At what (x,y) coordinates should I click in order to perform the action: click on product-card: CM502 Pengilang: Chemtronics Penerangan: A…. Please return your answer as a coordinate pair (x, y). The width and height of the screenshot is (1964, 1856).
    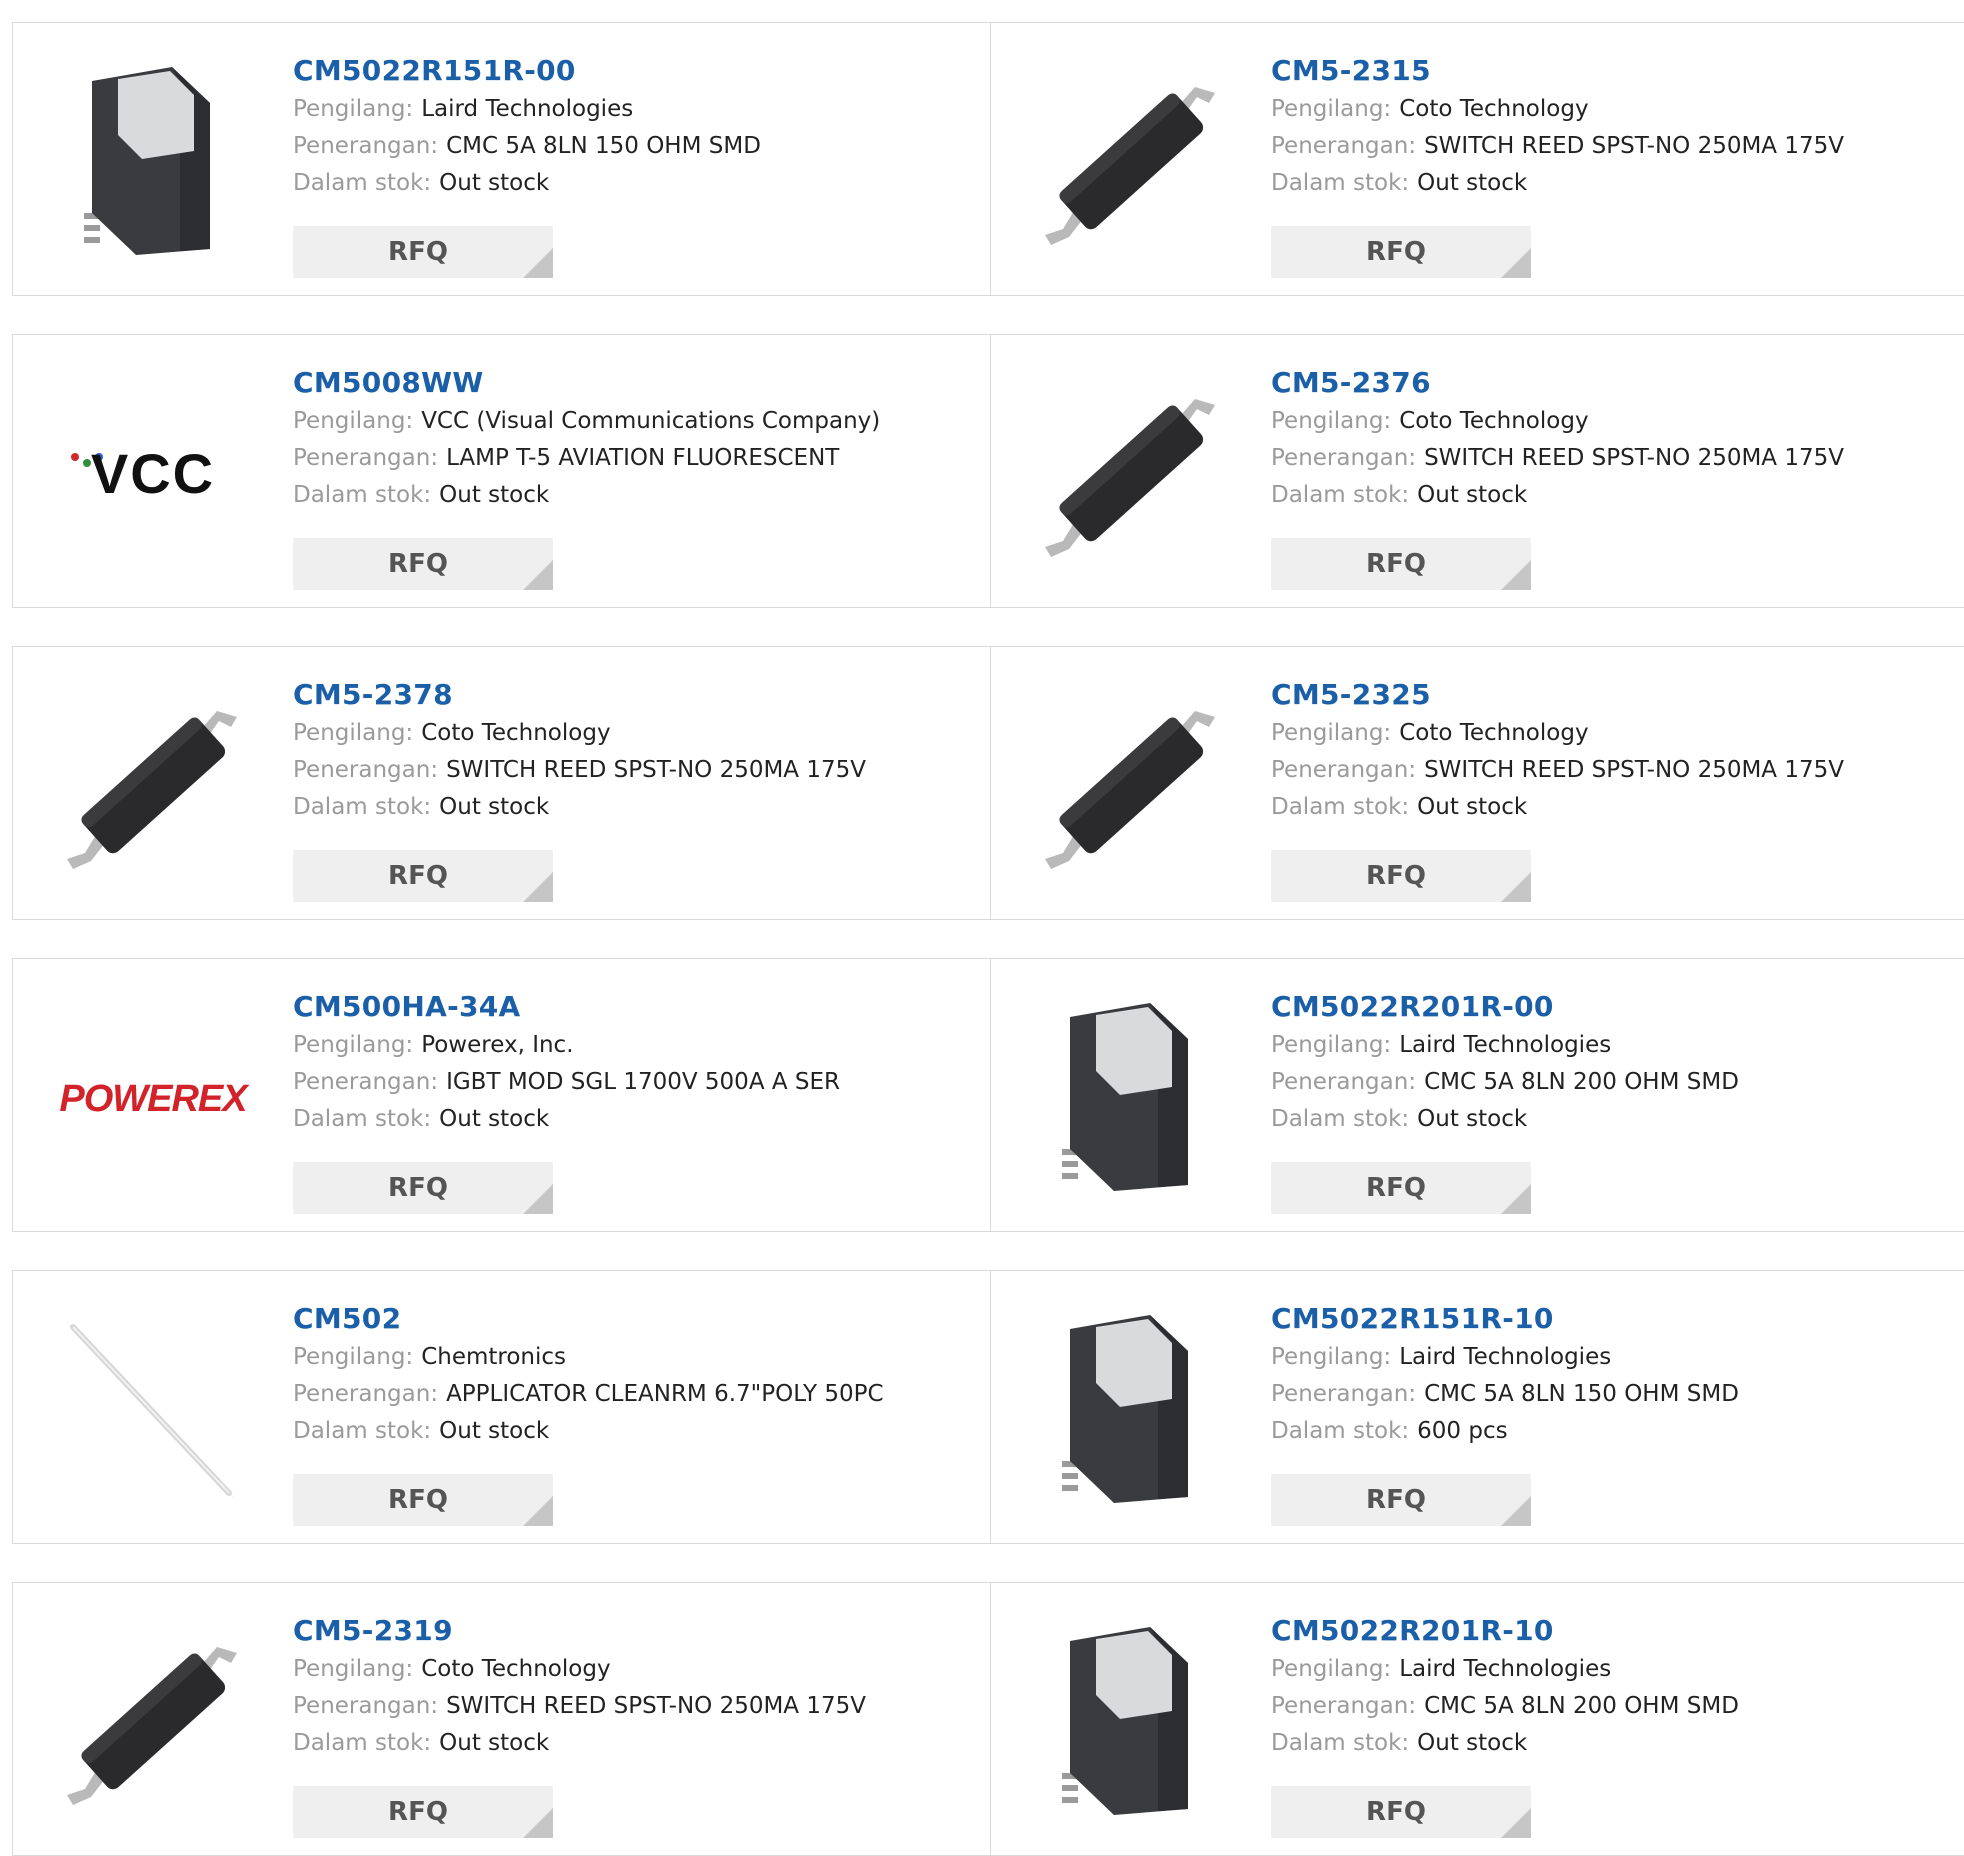
    Looking at the image, I should click on (501, 1407).